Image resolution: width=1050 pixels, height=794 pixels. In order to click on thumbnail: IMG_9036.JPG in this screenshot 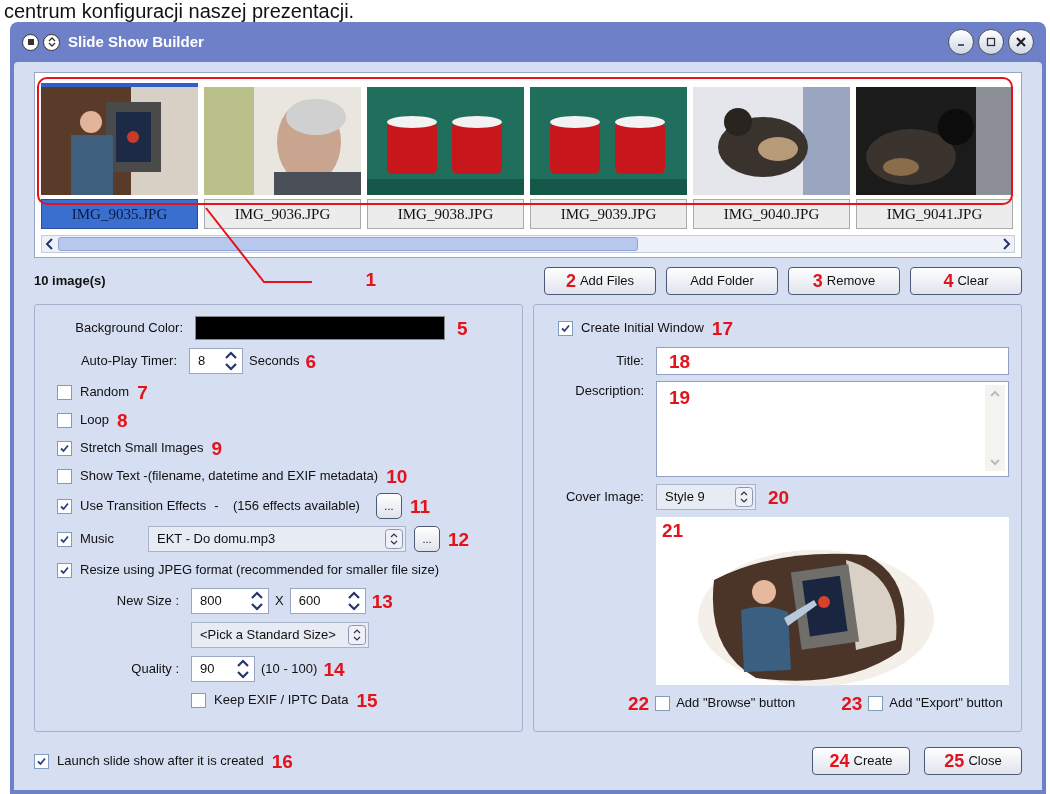, I will do `click(282, 156)`.